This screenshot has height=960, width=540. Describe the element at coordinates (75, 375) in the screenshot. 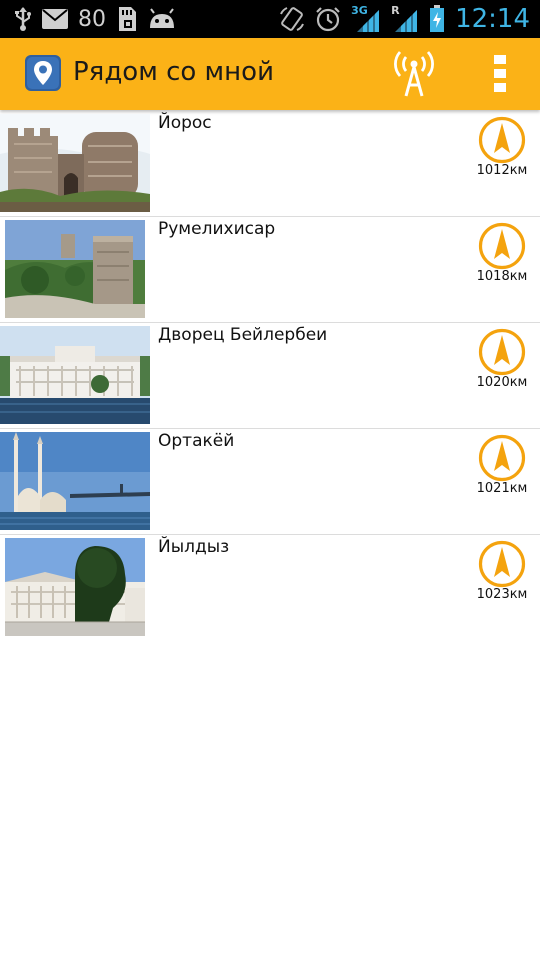

I see `palace-photo` at that location.